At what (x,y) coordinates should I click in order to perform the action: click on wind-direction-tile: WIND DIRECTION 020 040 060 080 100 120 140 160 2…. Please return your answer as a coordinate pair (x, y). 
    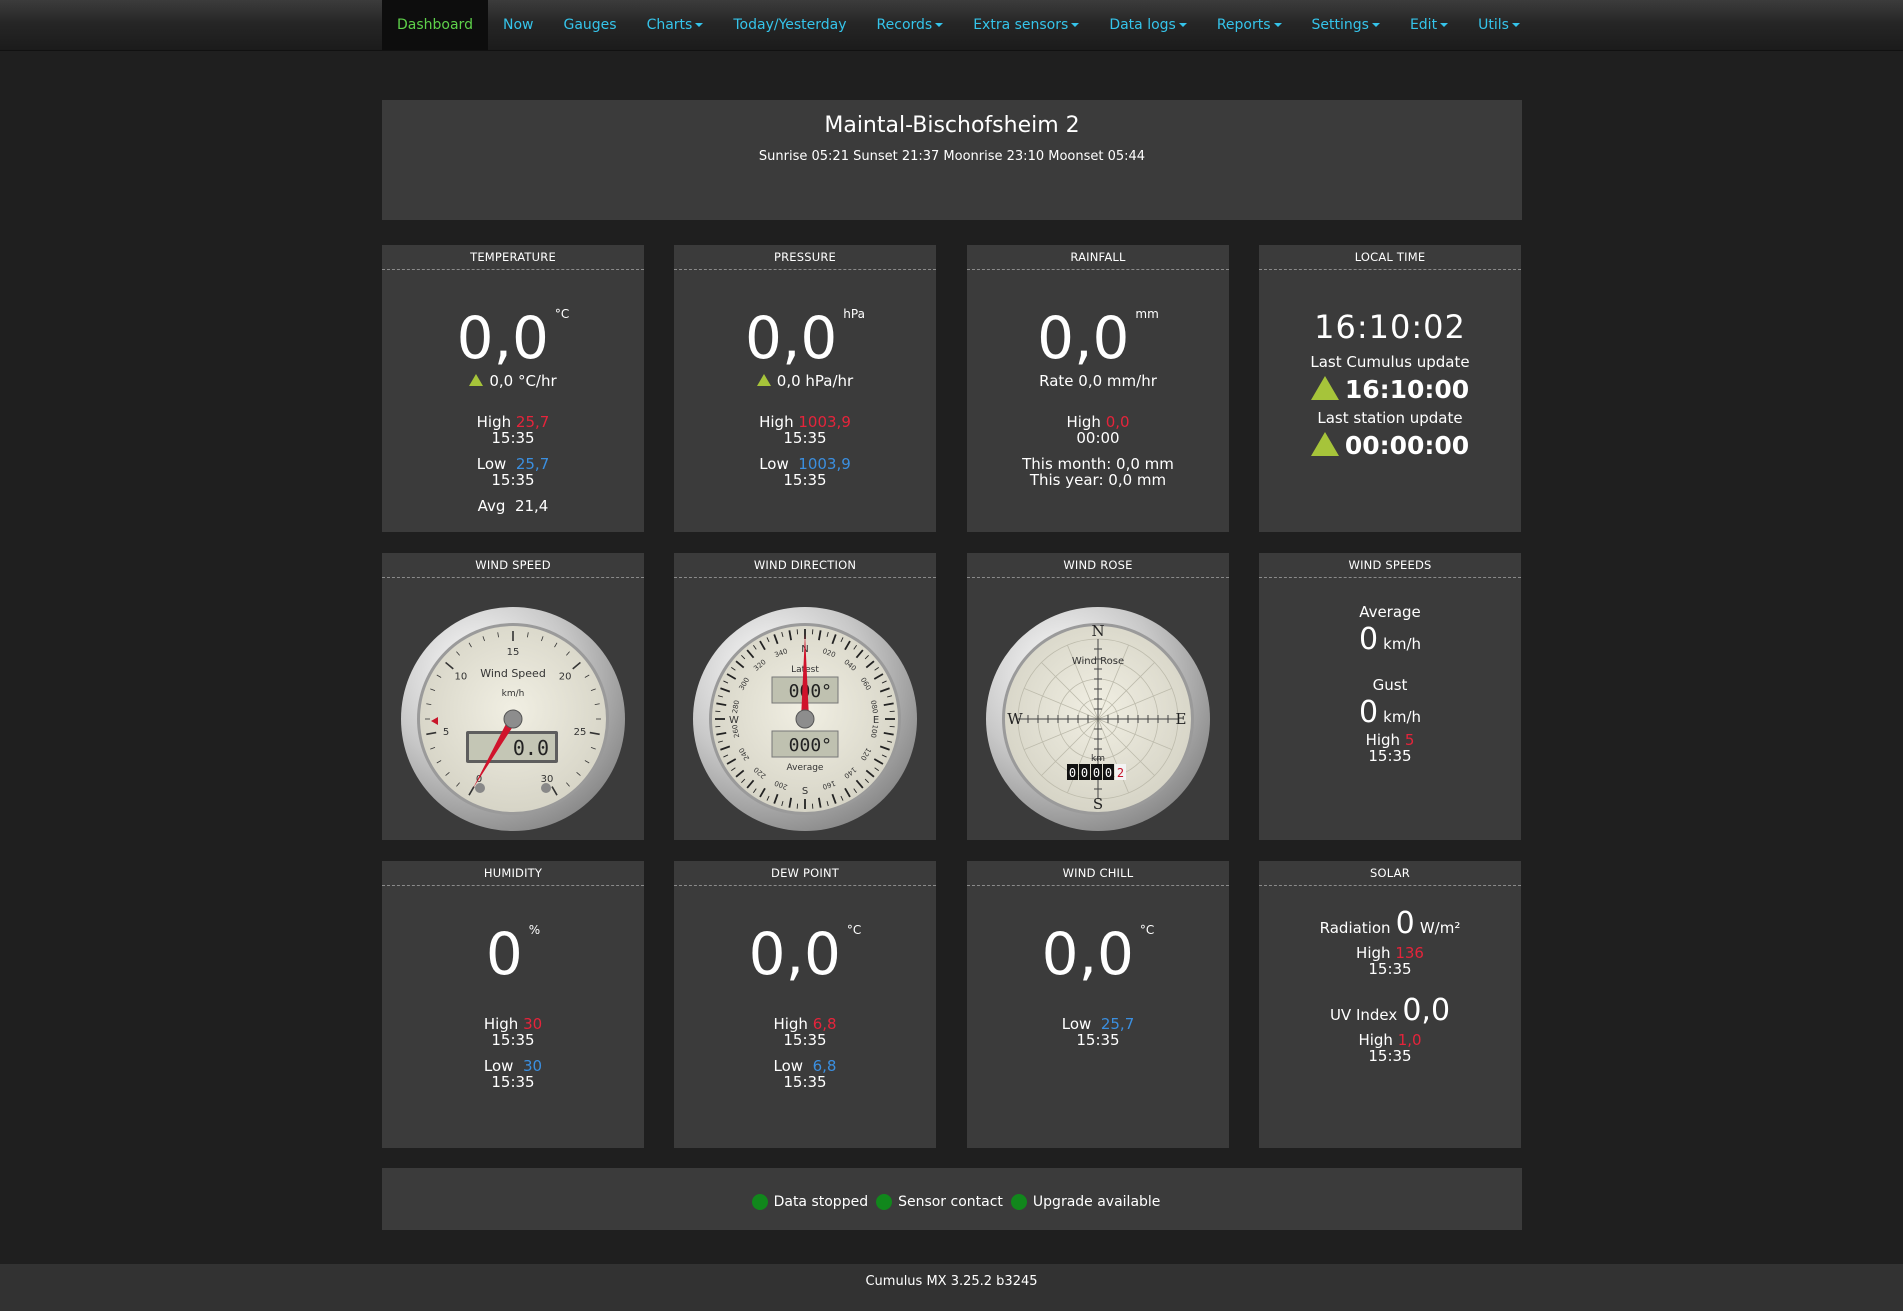
    Looking at the image, I should click on (805, 696).